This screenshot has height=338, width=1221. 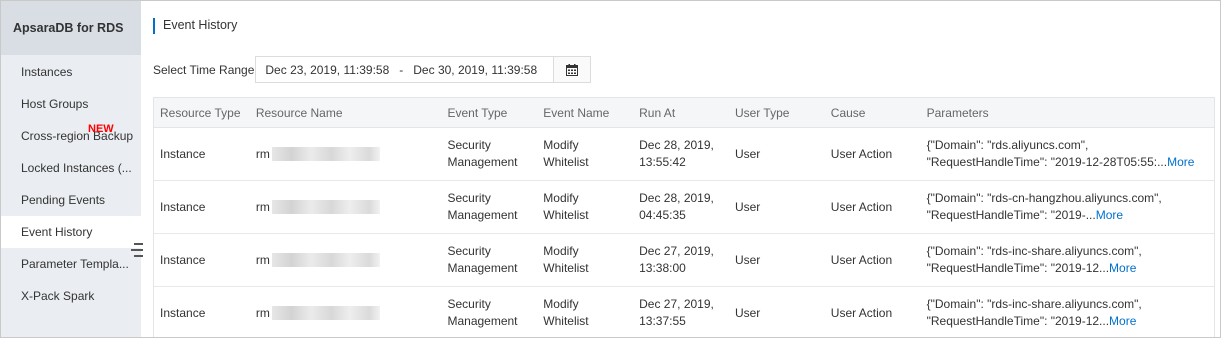 What do you see at coordinates (58, 296) in the screenshot?
I see `sidebar-item-label: X-Pack Spark` at bounding box center [58, 296].